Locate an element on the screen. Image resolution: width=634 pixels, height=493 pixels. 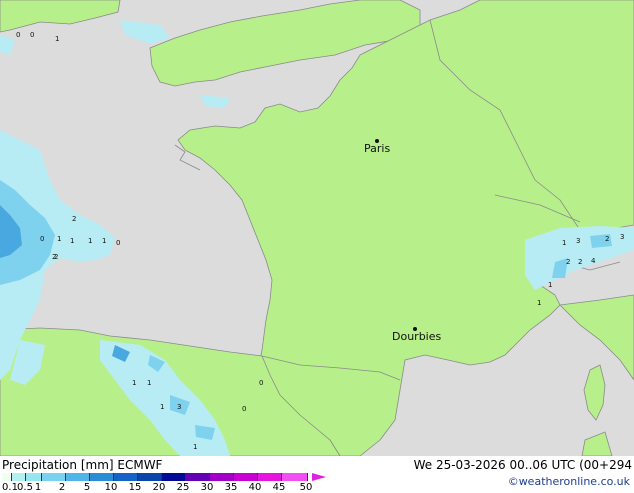
city-label-paris: Paris is located at coordinates (377, 148).